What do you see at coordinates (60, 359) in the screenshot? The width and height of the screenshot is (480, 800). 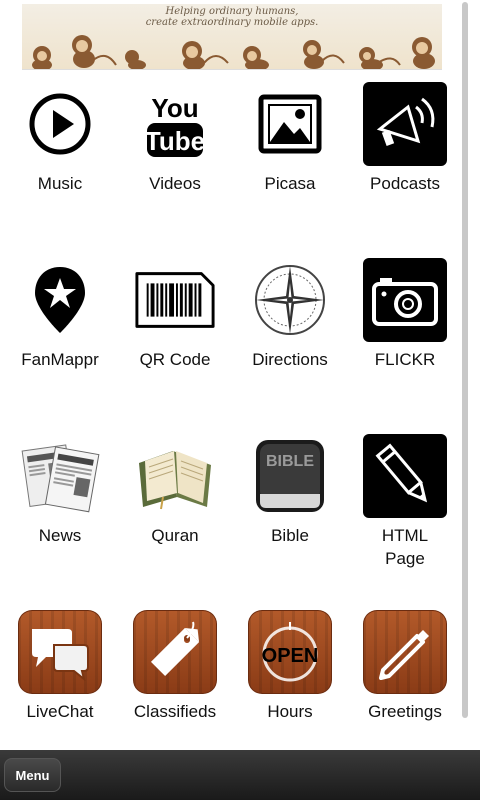 I see `tile-label: FanMappr` at bounding box center [60, 359].